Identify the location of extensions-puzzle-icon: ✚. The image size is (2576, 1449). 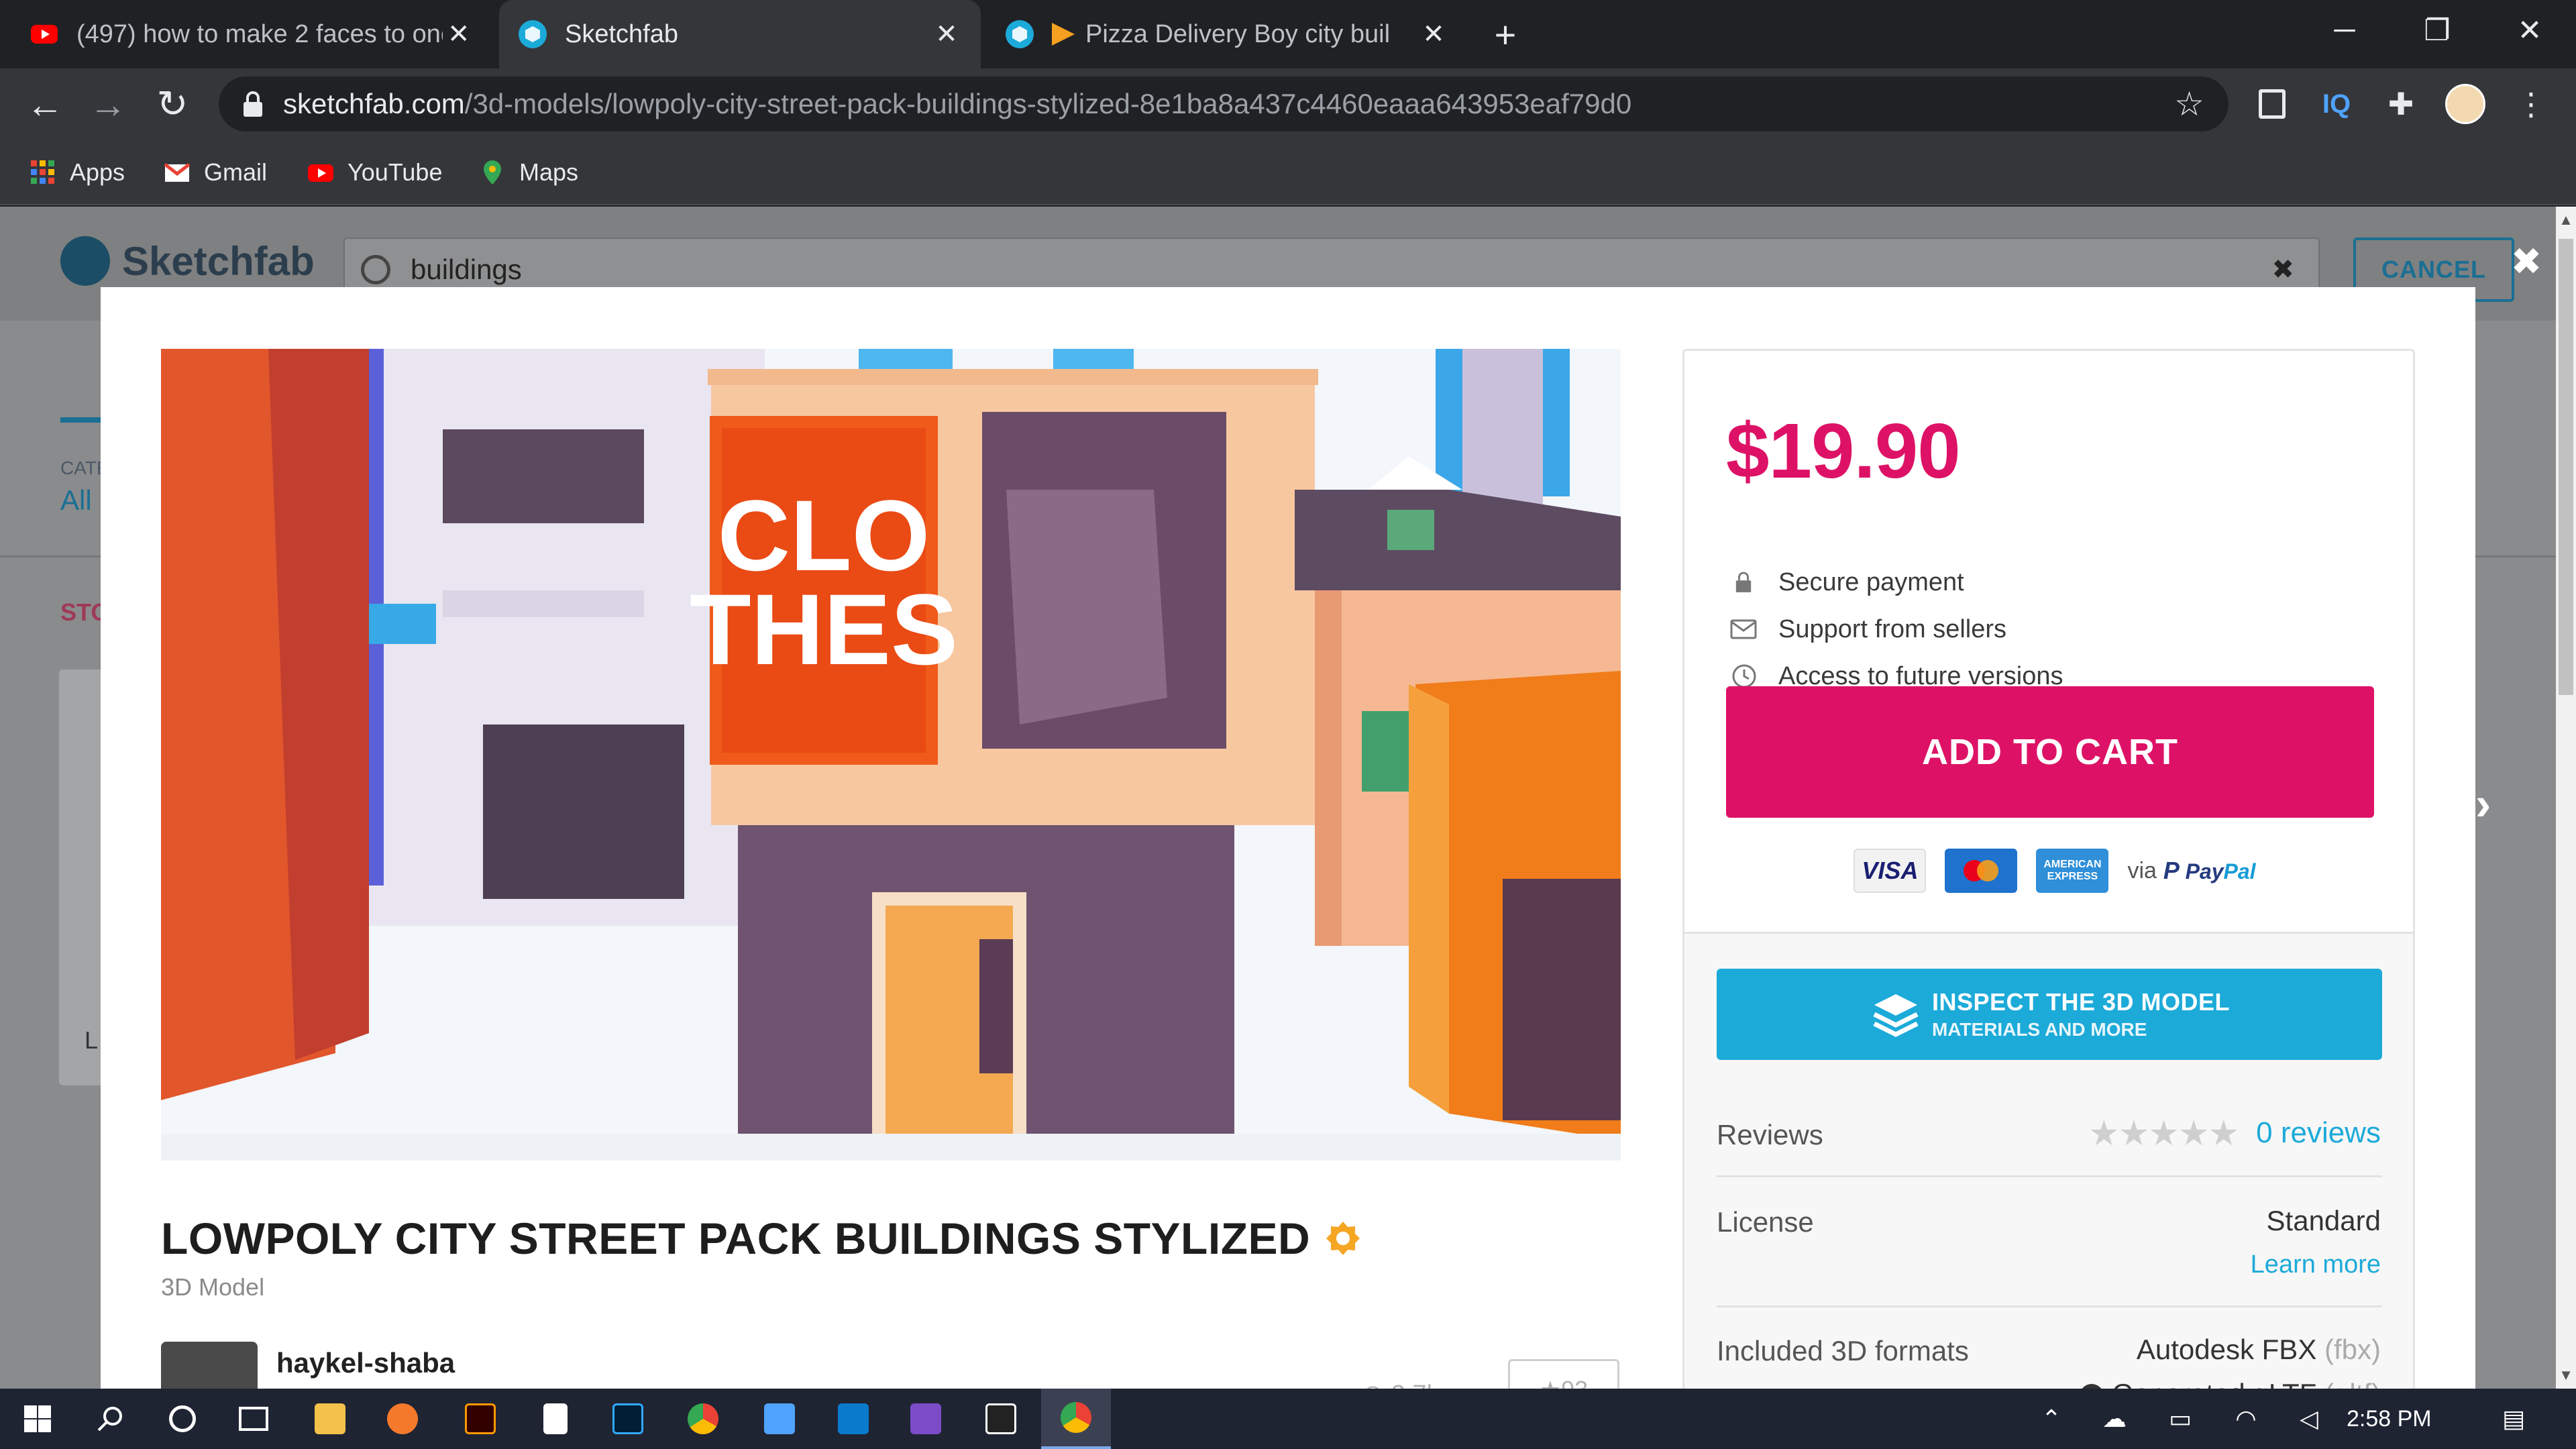
(2401, 104).